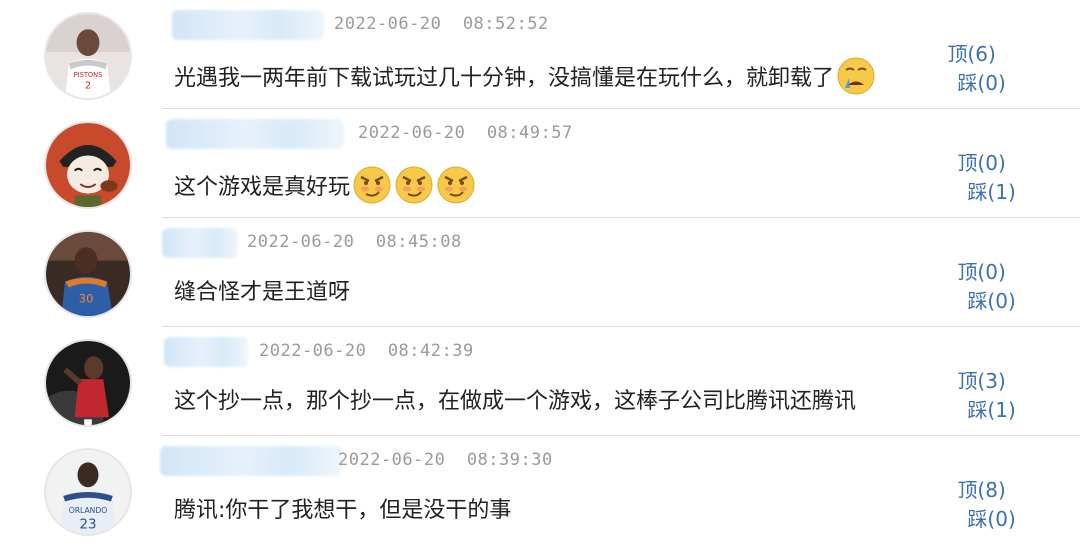  Describe the element at coordinates (515, 401) in the screenshot. I see `comment-text: 这个抄一点，那个抄一点，在做成一个游戏，这棒子公司比腾讯还腾讯` at that location.